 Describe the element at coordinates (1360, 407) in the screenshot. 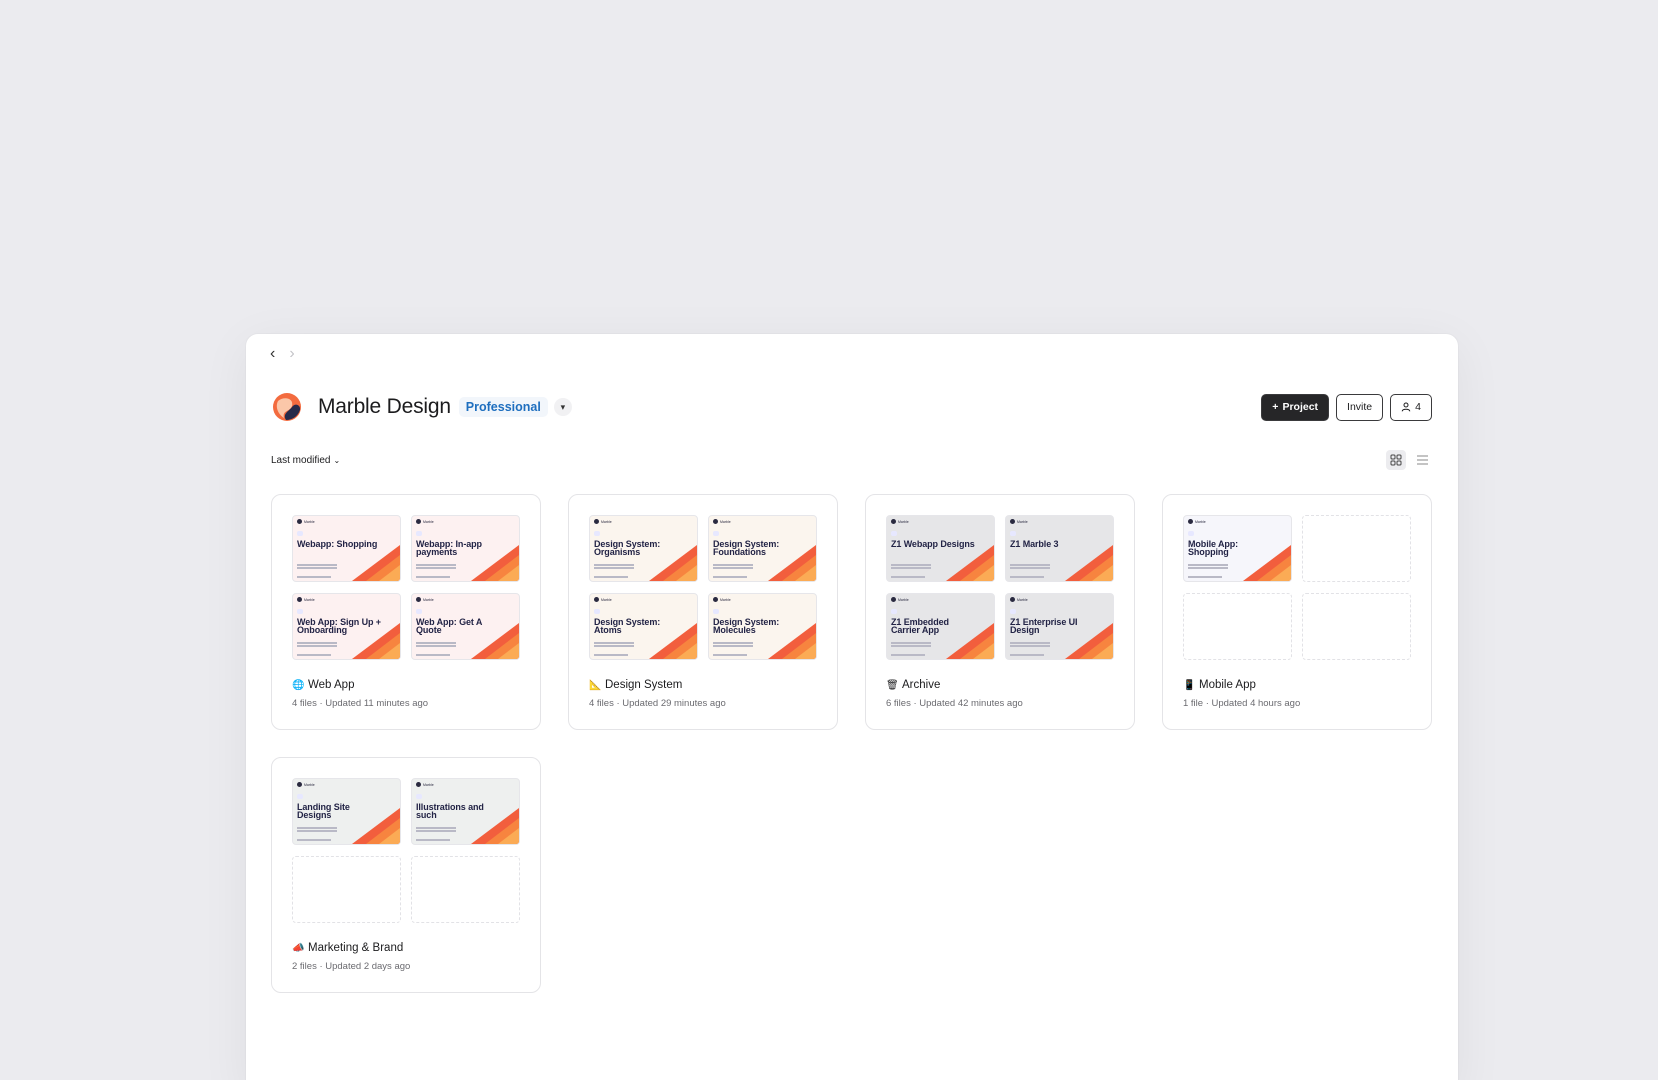

I see `invite-button: Invite` at that location.